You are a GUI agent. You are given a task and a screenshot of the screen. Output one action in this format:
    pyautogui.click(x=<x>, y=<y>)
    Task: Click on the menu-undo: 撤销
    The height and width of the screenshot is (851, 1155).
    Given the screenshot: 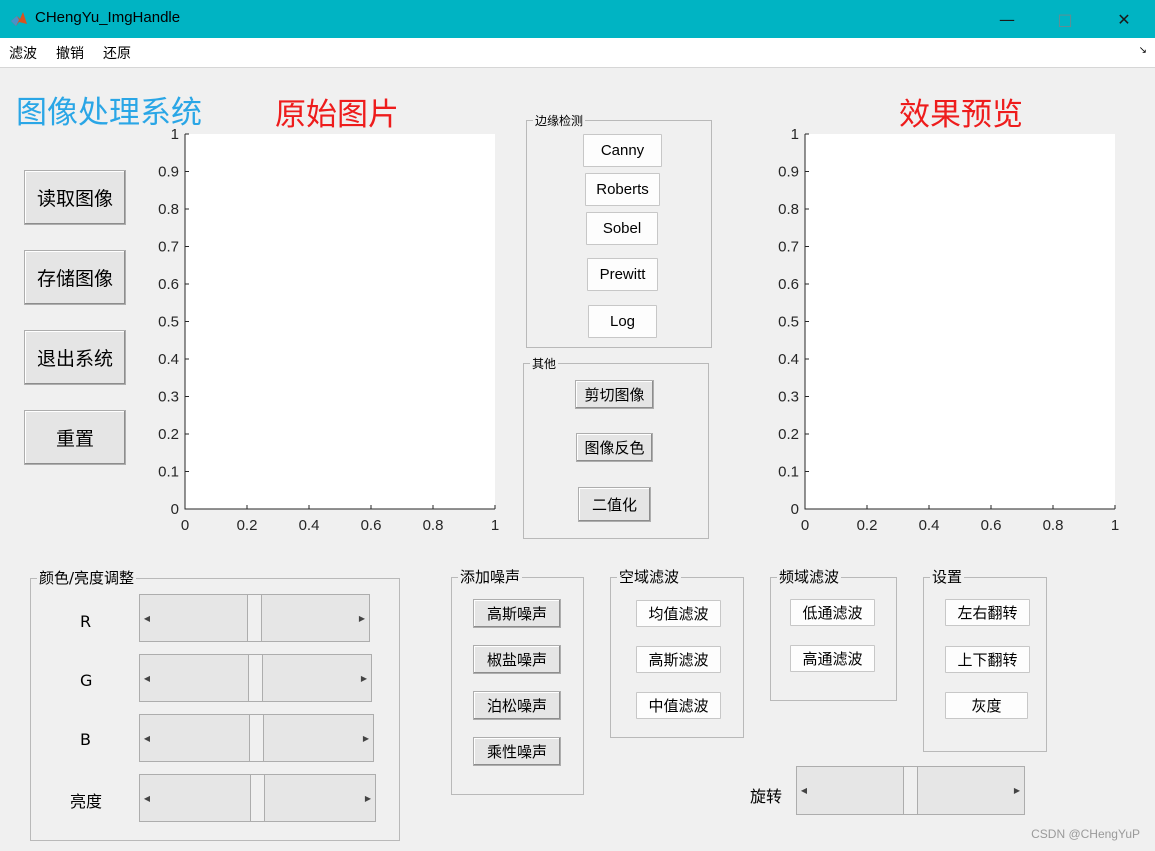 What is the action you would take?
    pyautogui.click(x=70, y=53)
    